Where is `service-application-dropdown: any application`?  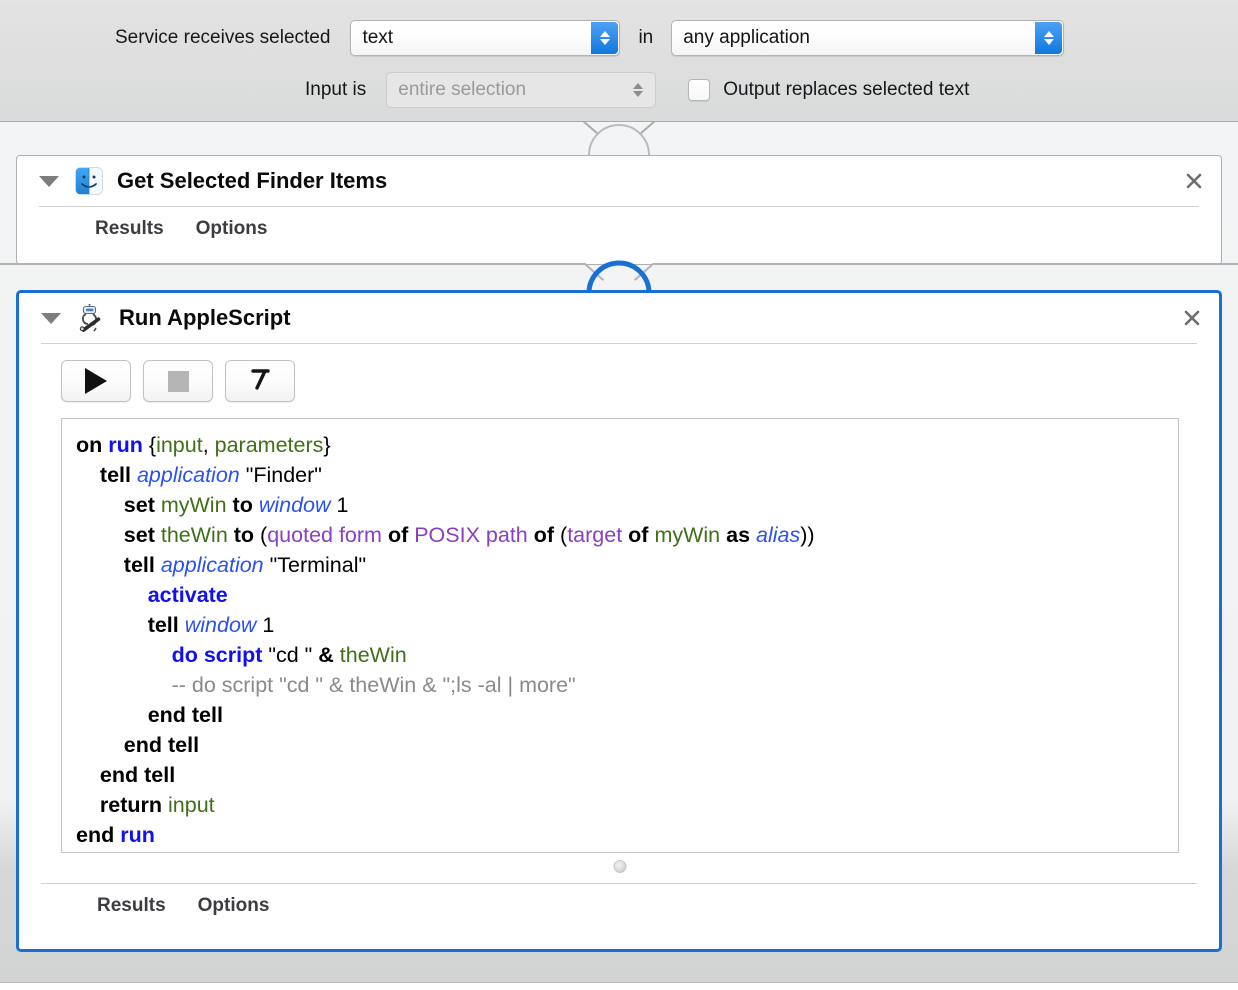
service-application-dropdown: any application is located at coordinates (868, 38).